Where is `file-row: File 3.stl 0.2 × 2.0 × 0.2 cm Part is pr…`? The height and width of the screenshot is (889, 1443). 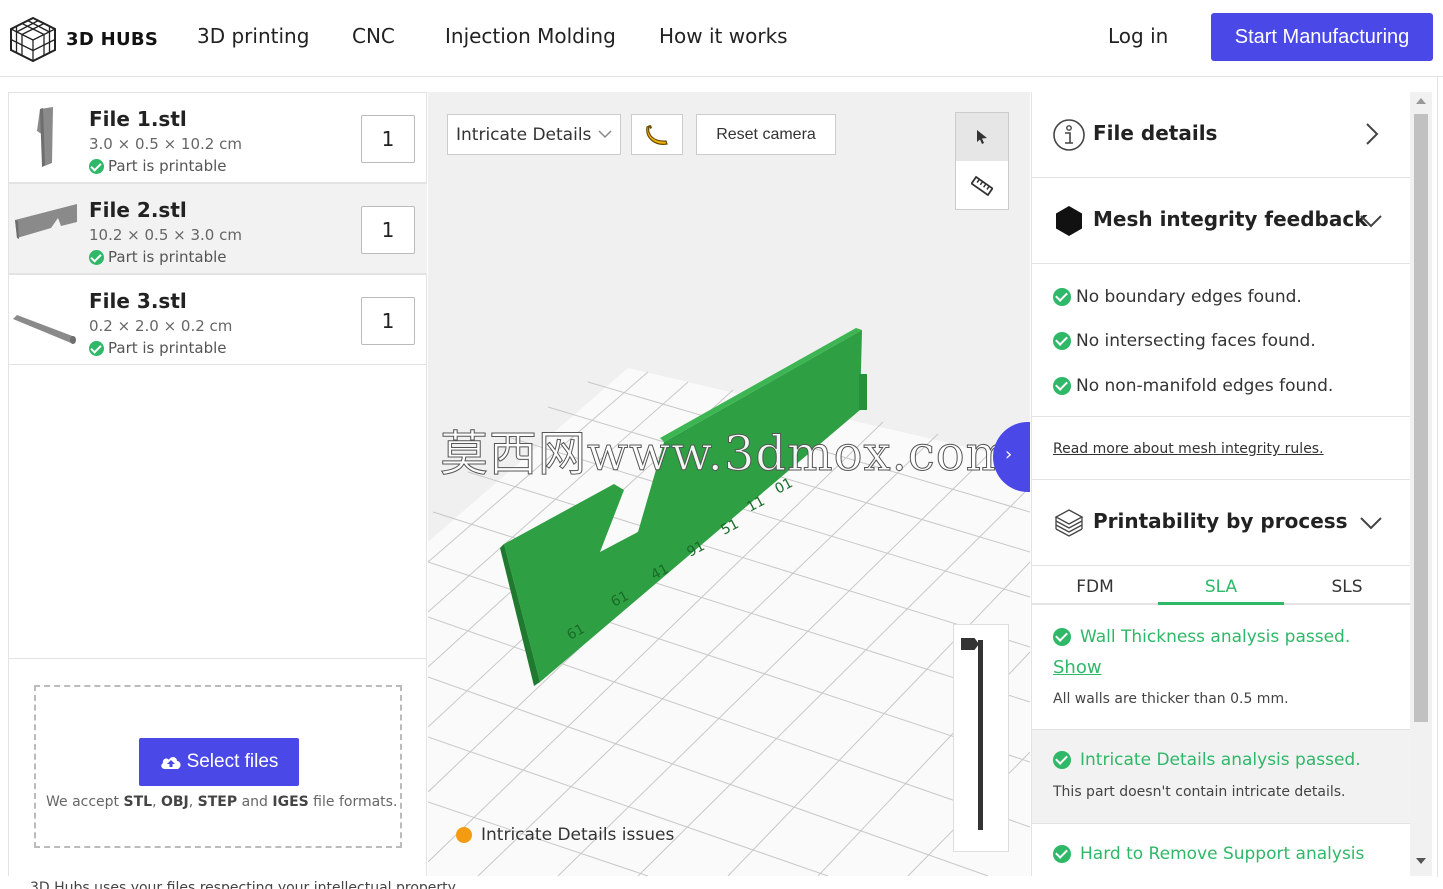
file-row: File 3.stl 0.2 × 2.0 × 0.2 cm Part is pr… is located at coordinates (218, 319).